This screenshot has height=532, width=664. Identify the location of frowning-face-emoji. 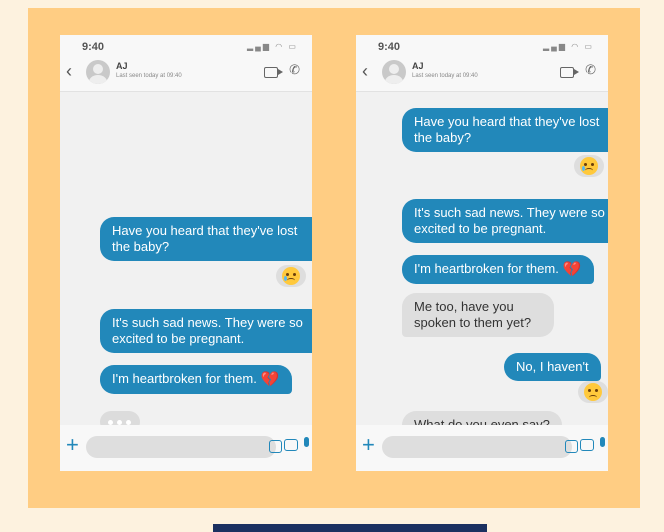
(593, 392).